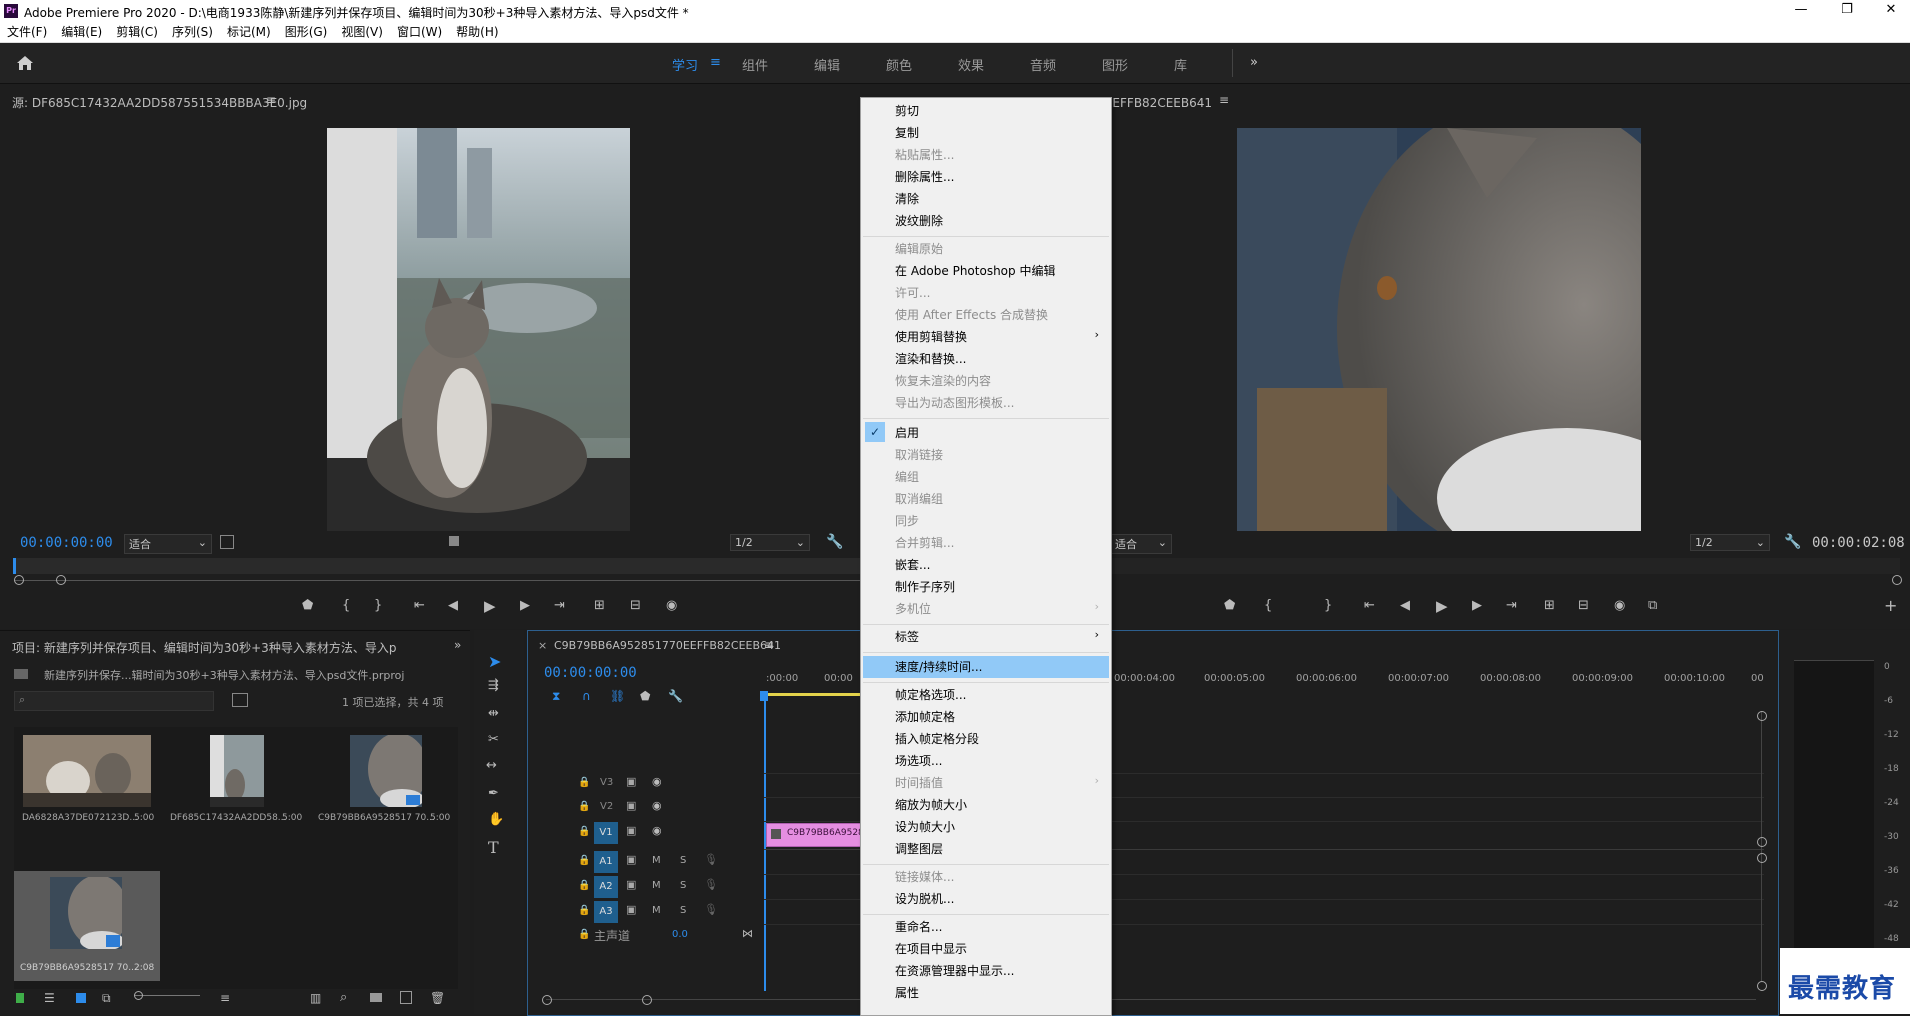  I want to click on menu-view: 视图(V), so click(362, 32).